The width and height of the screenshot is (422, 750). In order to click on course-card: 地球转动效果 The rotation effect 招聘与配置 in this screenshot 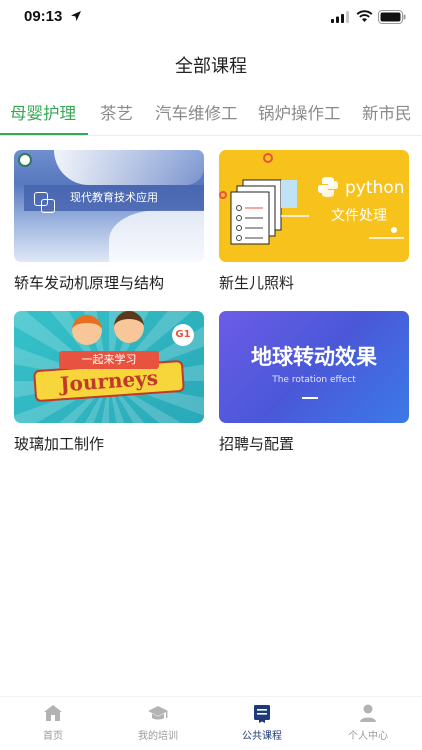, I will do `click(314, 382)`.